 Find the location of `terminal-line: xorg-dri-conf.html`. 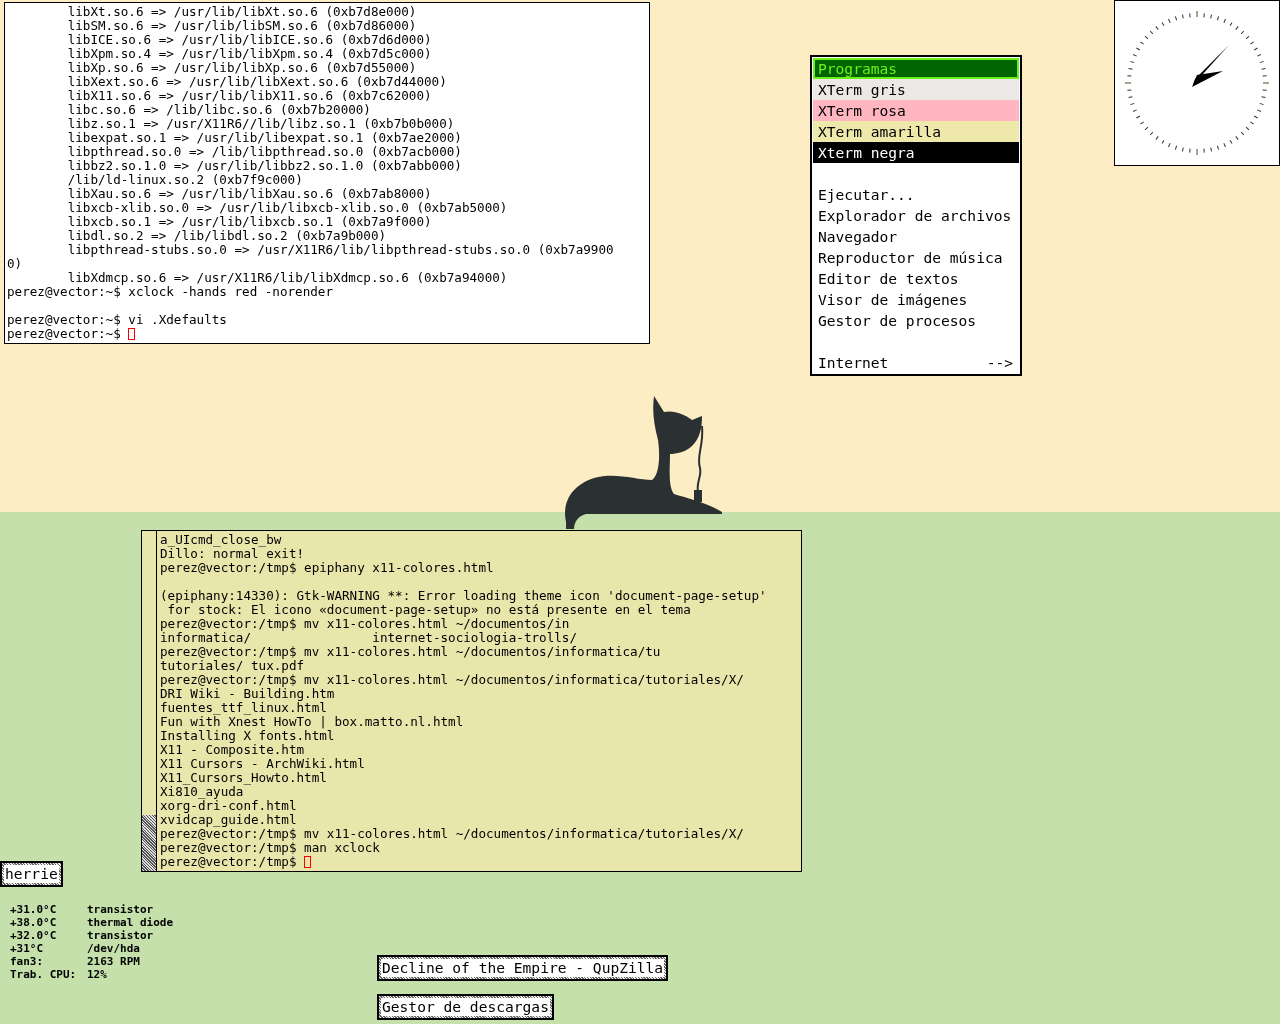

terminal-line: xorg-dri-conf.html is located at coordinates (228, 806).